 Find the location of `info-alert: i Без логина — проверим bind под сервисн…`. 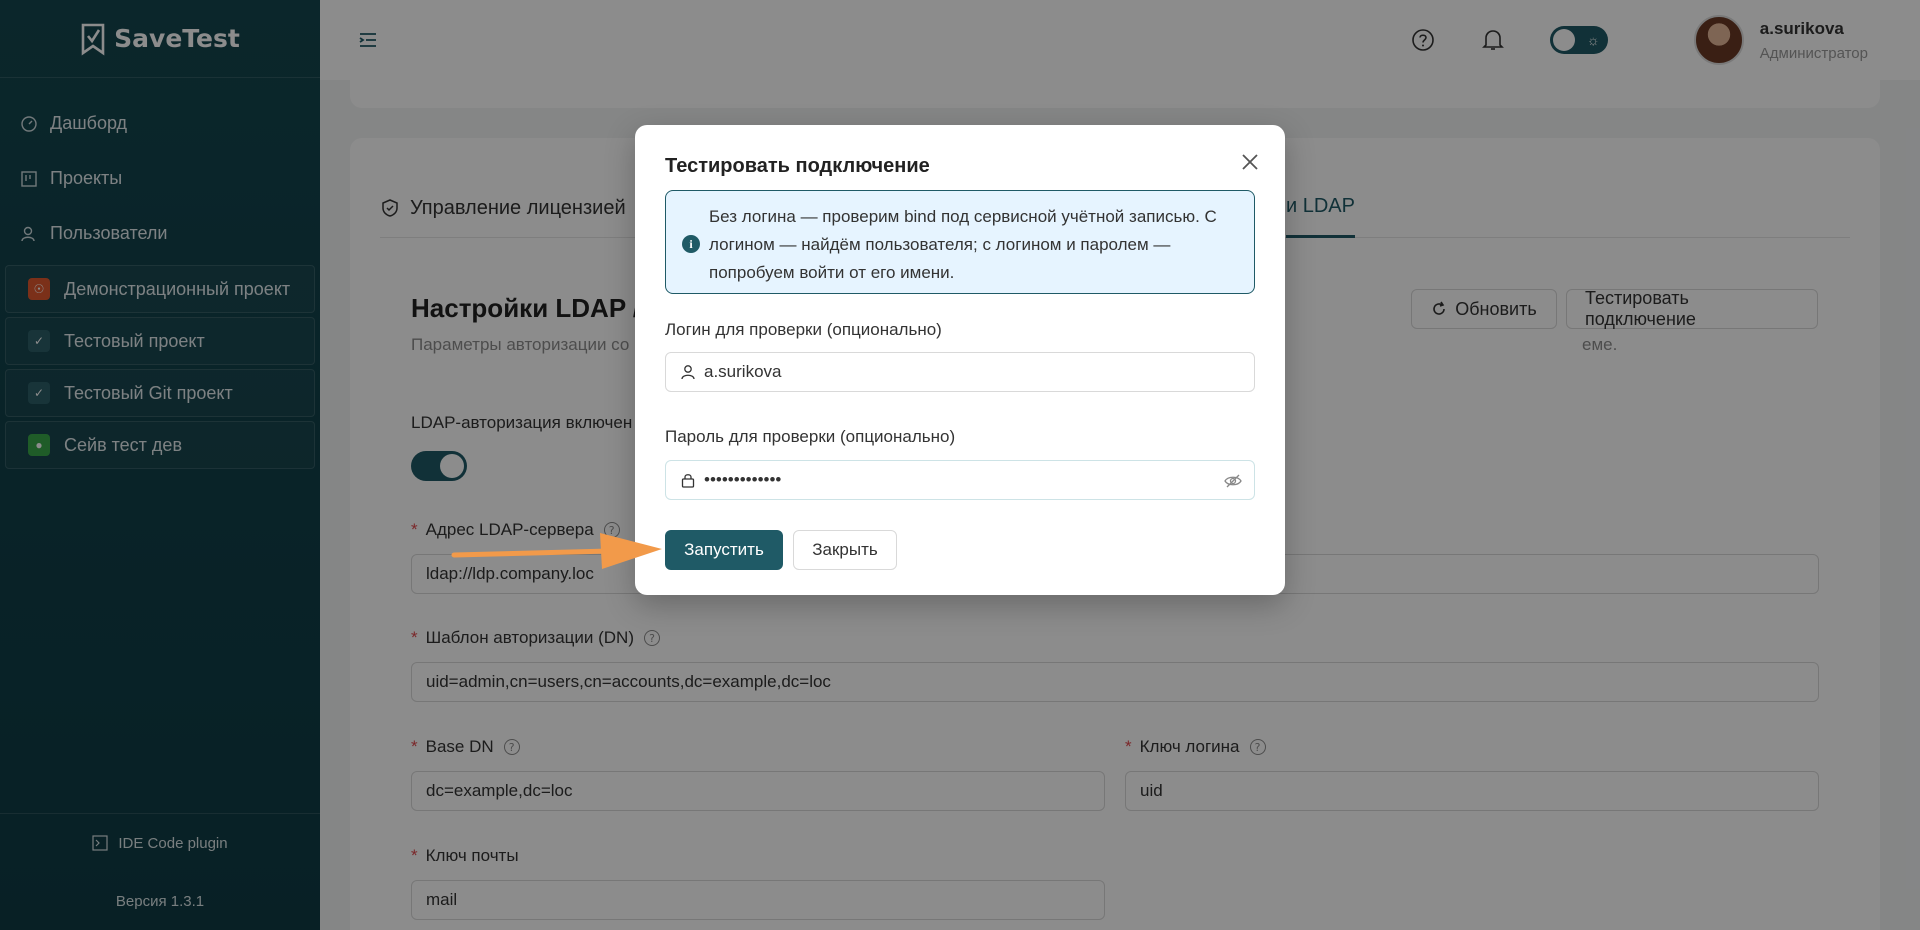

info-alert: i Без логина — проверим bind под сервисн… is located at coordinates (960, 242).